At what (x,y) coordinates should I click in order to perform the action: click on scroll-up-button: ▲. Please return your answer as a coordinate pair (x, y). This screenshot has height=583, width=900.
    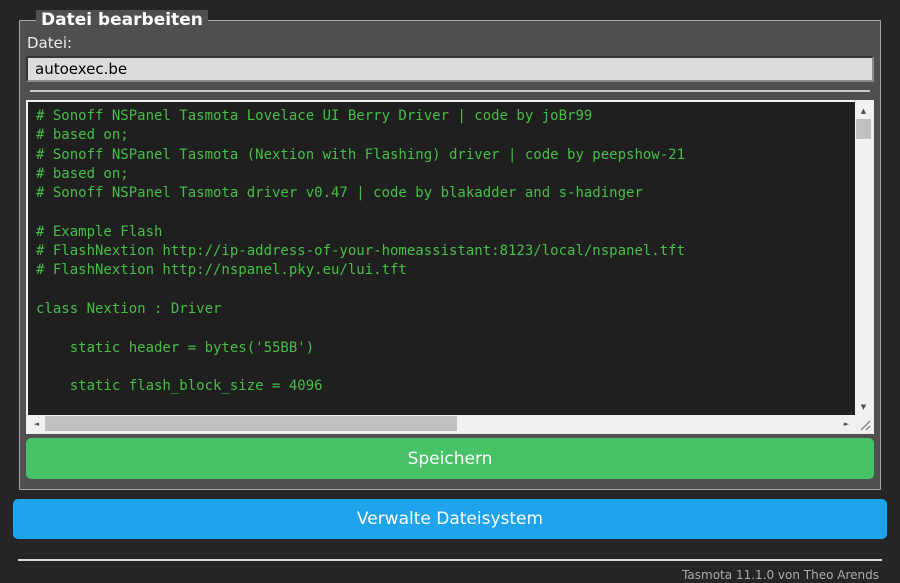
    Looking at the image, I should click on (863, 110).